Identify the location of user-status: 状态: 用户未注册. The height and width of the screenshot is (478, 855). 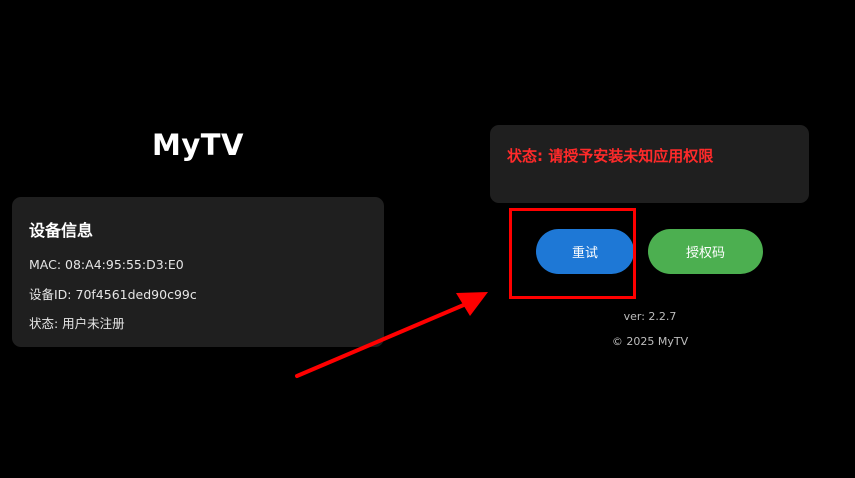
(77, 323).